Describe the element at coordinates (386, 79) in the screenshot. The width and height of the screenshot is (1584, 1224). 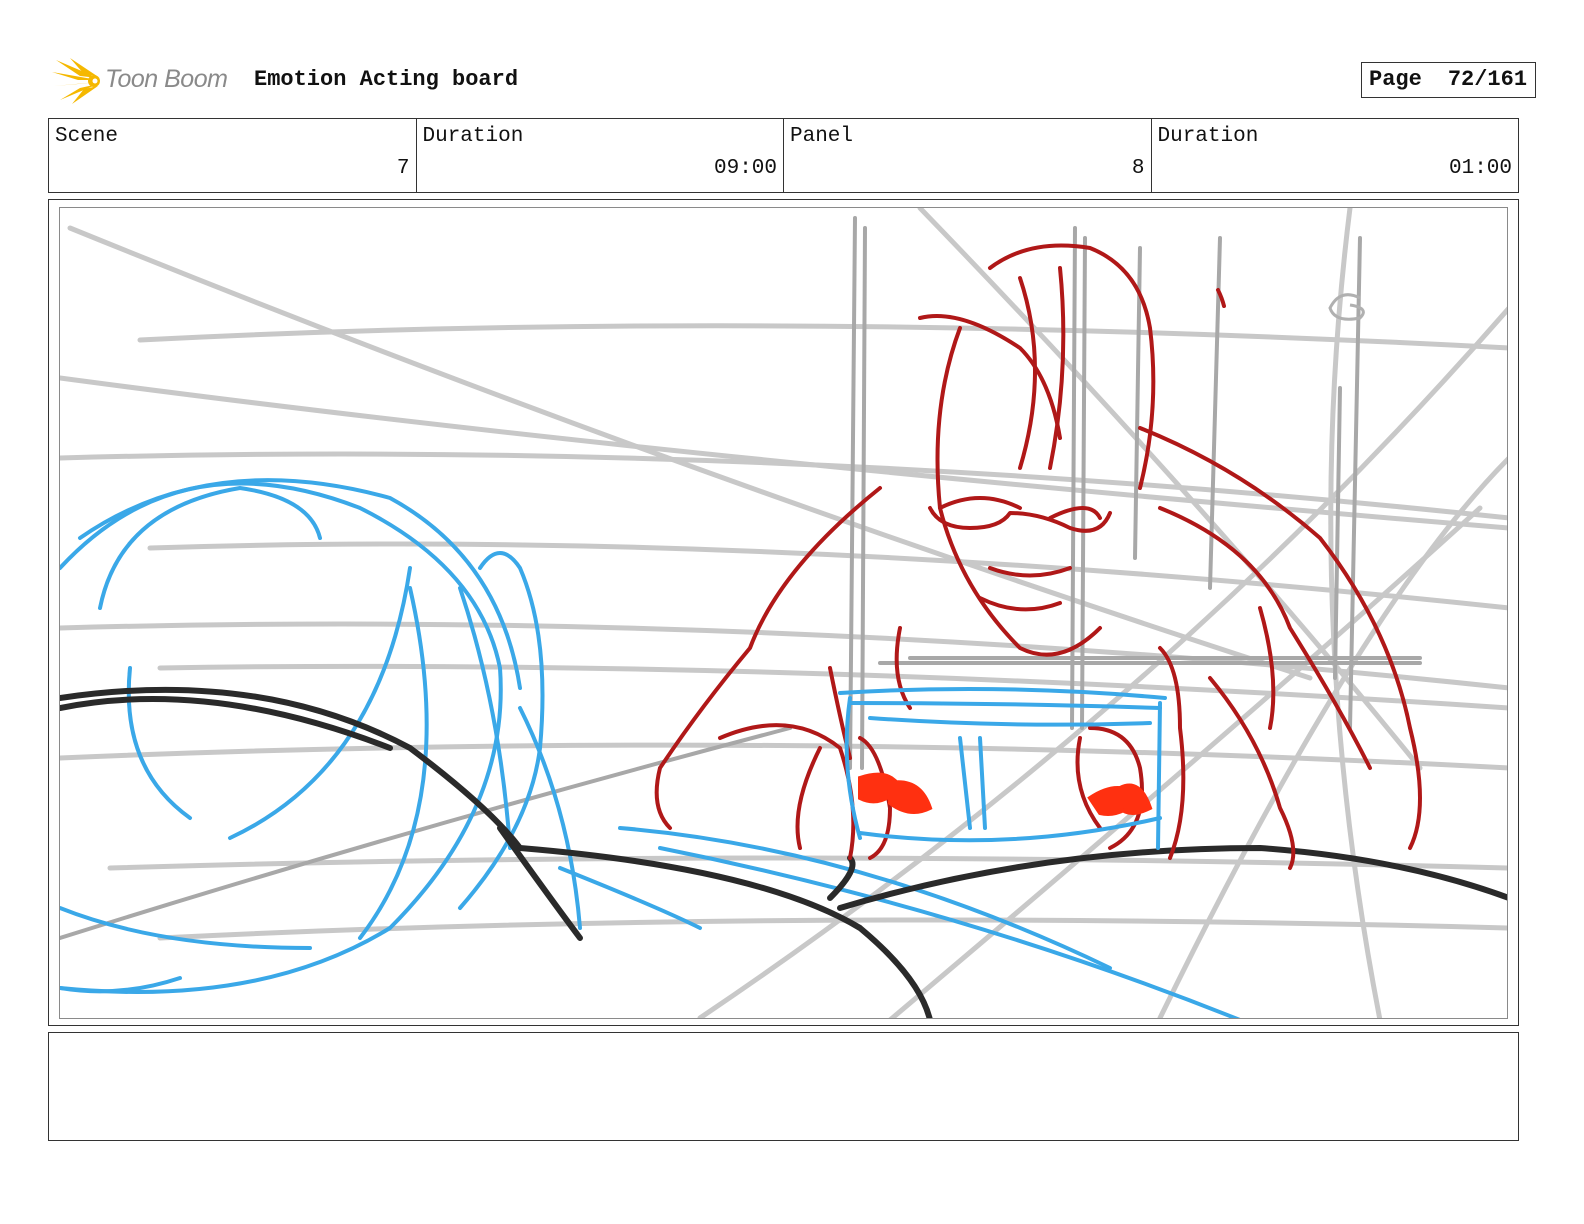
I see `board-title: Emotion Acting board` at that location.